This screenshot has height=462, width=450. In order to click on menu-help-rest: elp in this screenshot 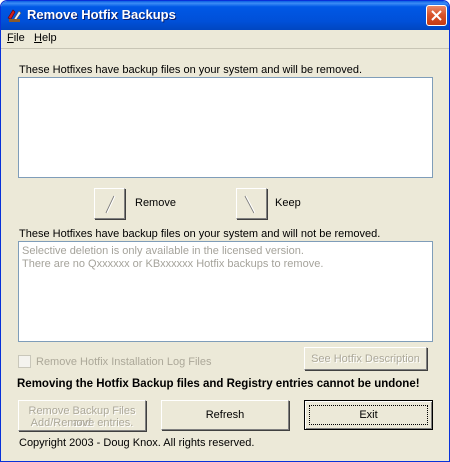, I will do `click(49, 38)`.